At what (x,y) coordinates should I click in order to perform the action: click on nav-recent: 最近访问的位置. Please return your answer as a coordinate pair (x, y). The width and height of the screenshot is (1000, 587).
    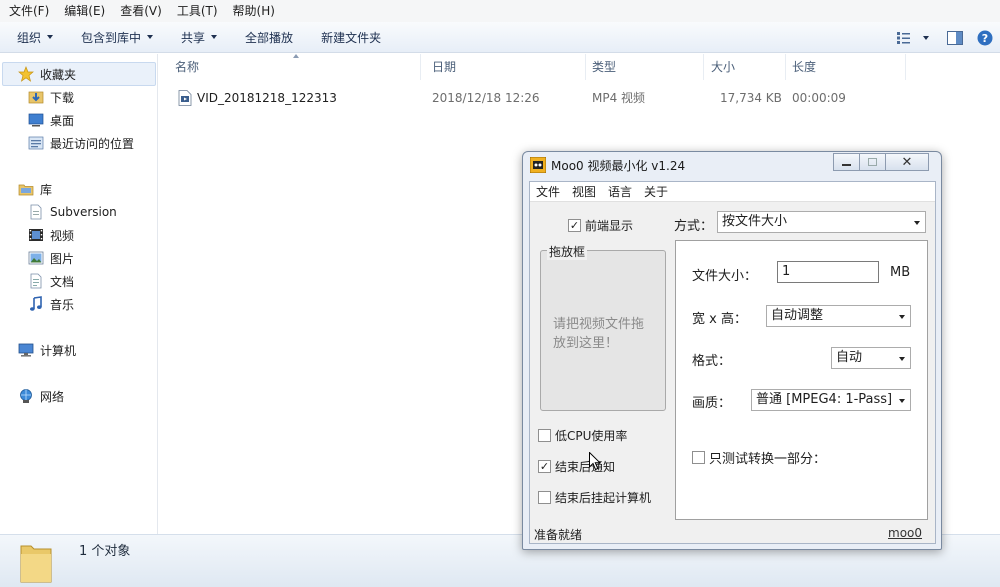
    Looking at the image, I should click on (81, 143).